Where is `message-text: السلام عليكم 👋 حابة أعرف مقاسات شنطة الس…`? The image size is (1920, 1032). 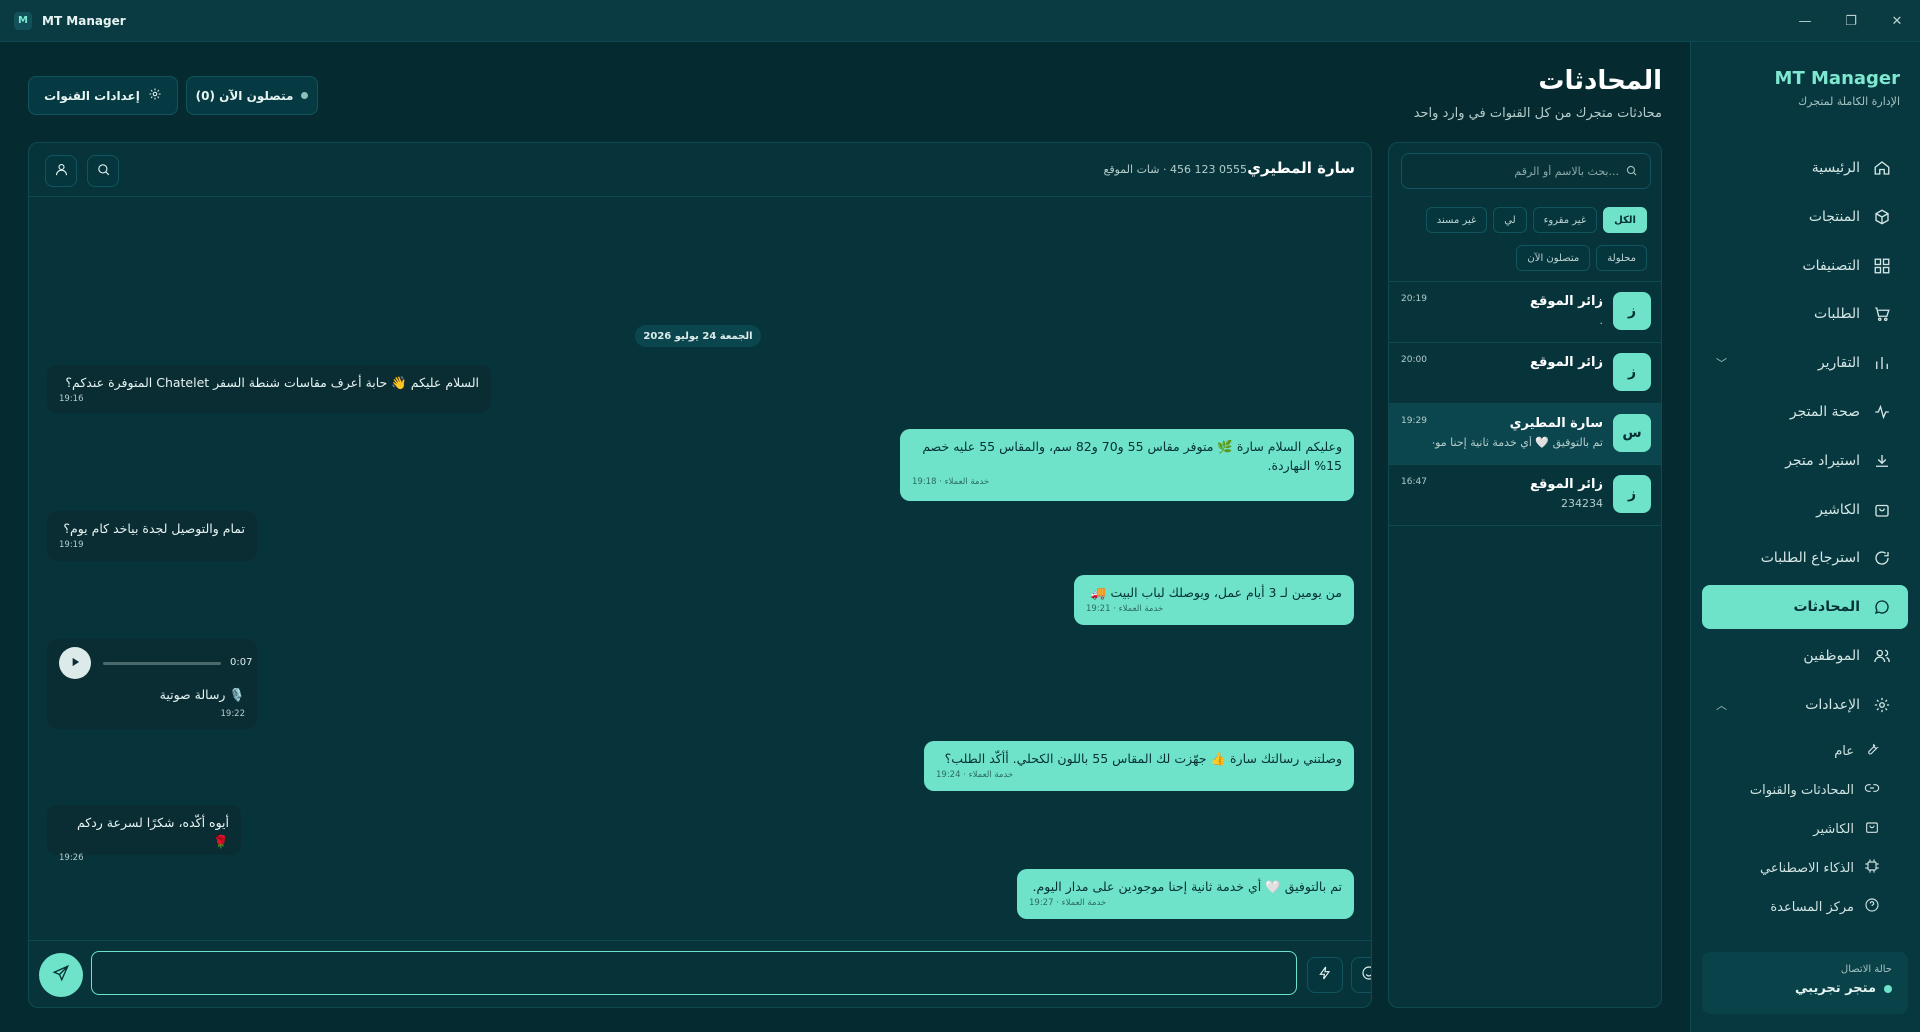 message-text: السلام عليكم 👋 حابة أعرف مقاسات شنطة الس… is located at coordinates (272, 382).